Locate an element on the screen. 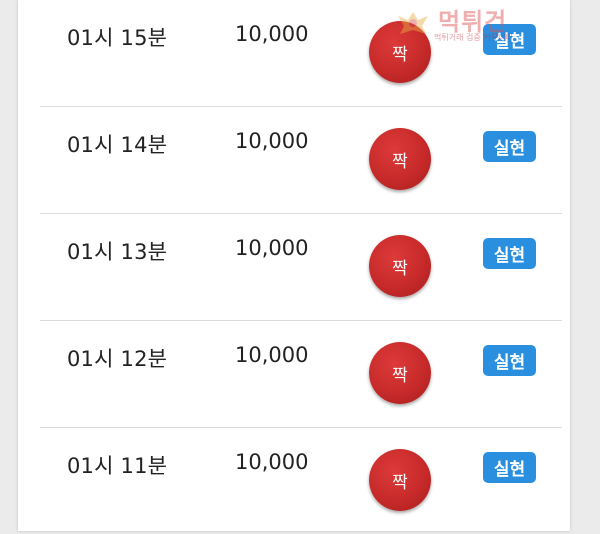 Image resolution: width=600 pixels, height=534 pixels. row-time: 01시 12분 is located at coordinates (117, 359).